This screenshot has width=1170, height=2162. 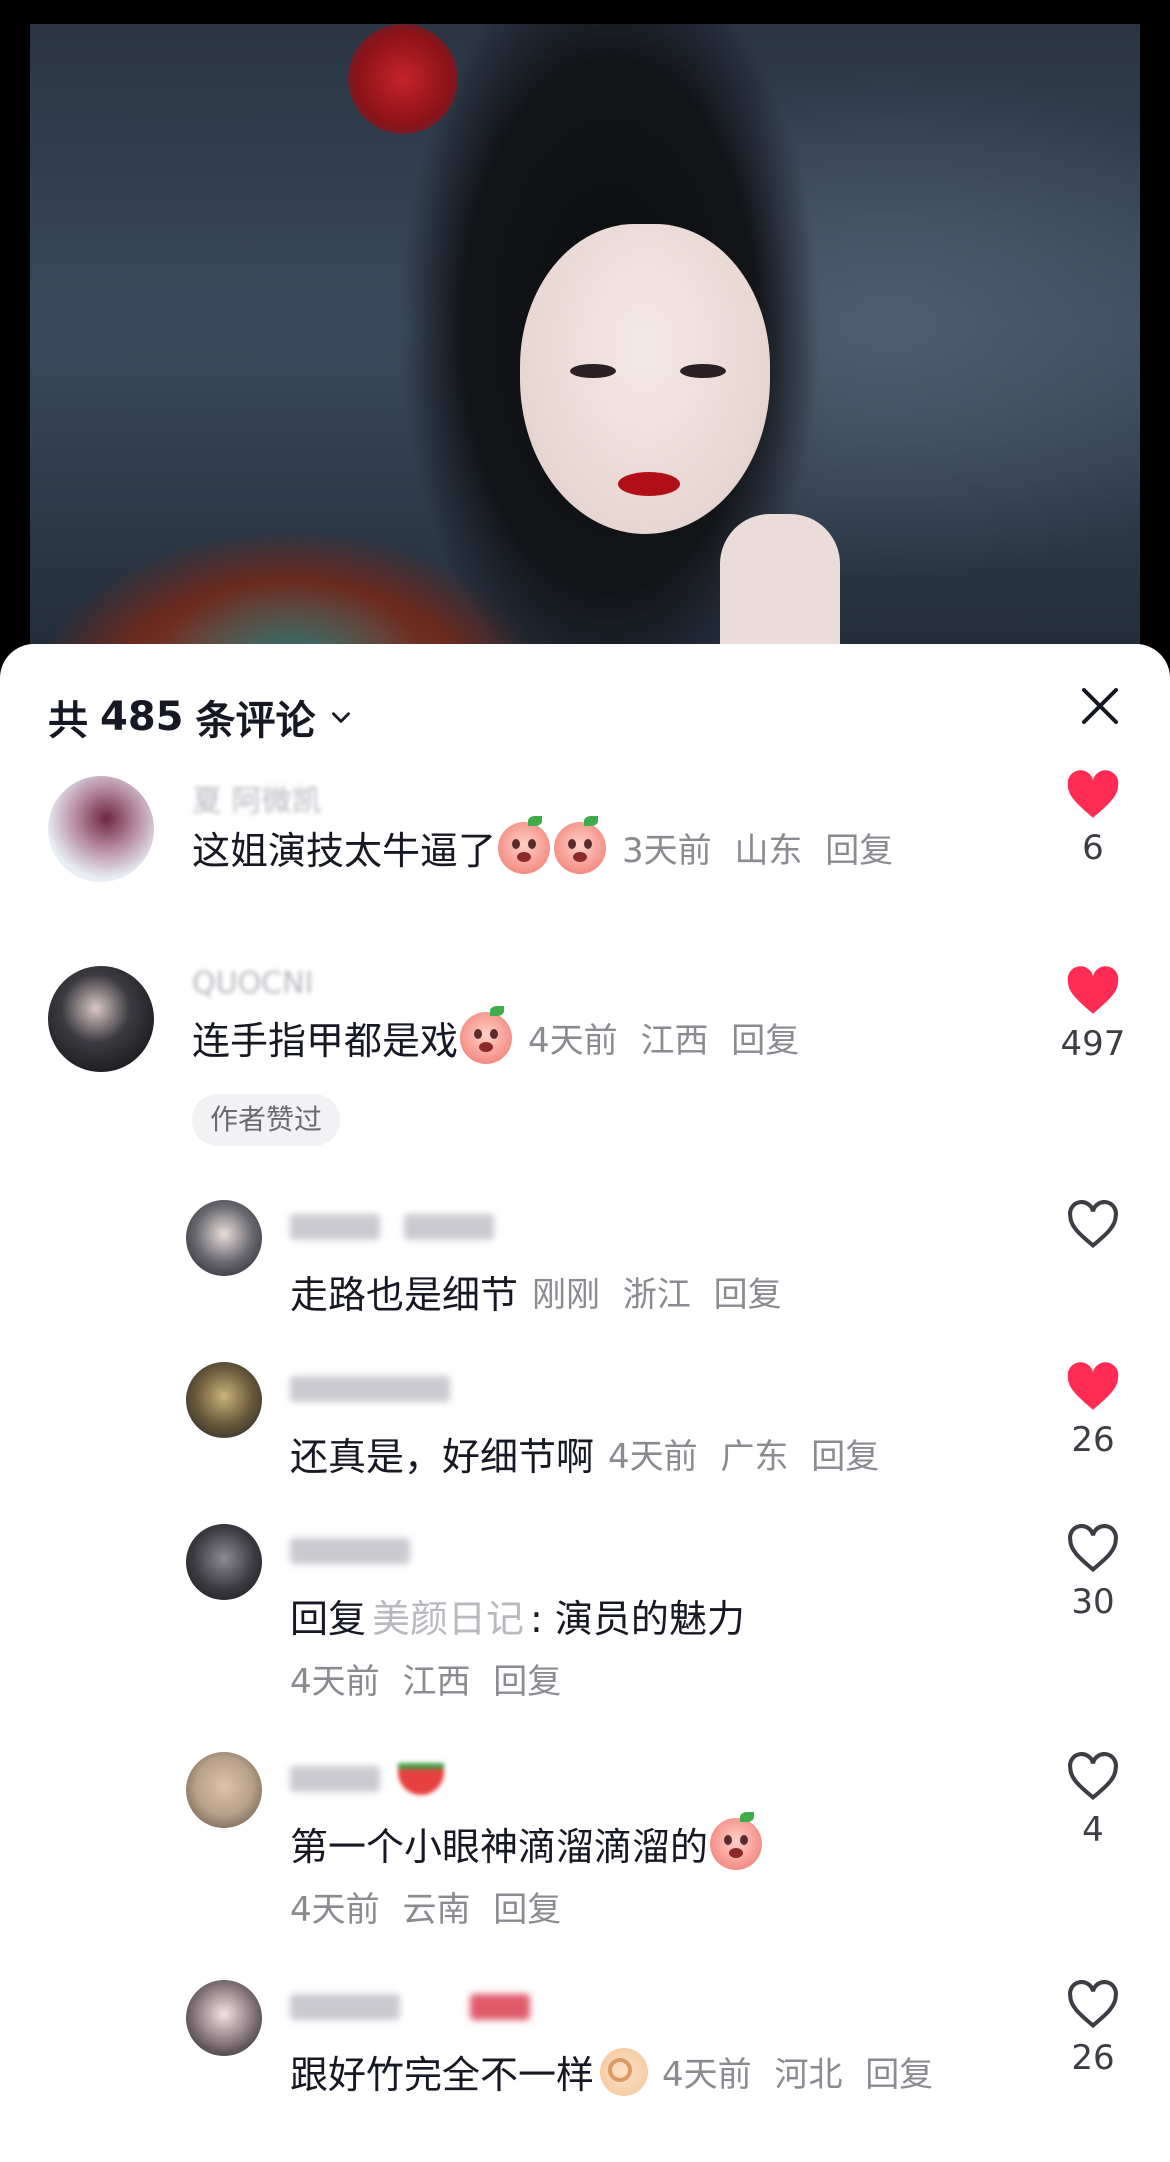 I want to click on like-count: 497, so click(x=1093, y=1044).